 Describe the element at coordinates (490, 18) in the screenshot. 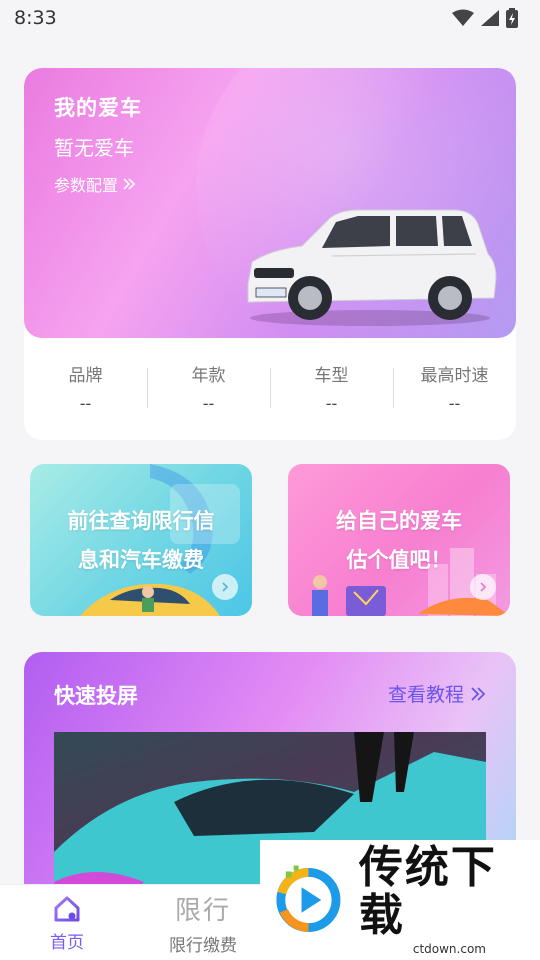

I see `signal-icon` at that location.